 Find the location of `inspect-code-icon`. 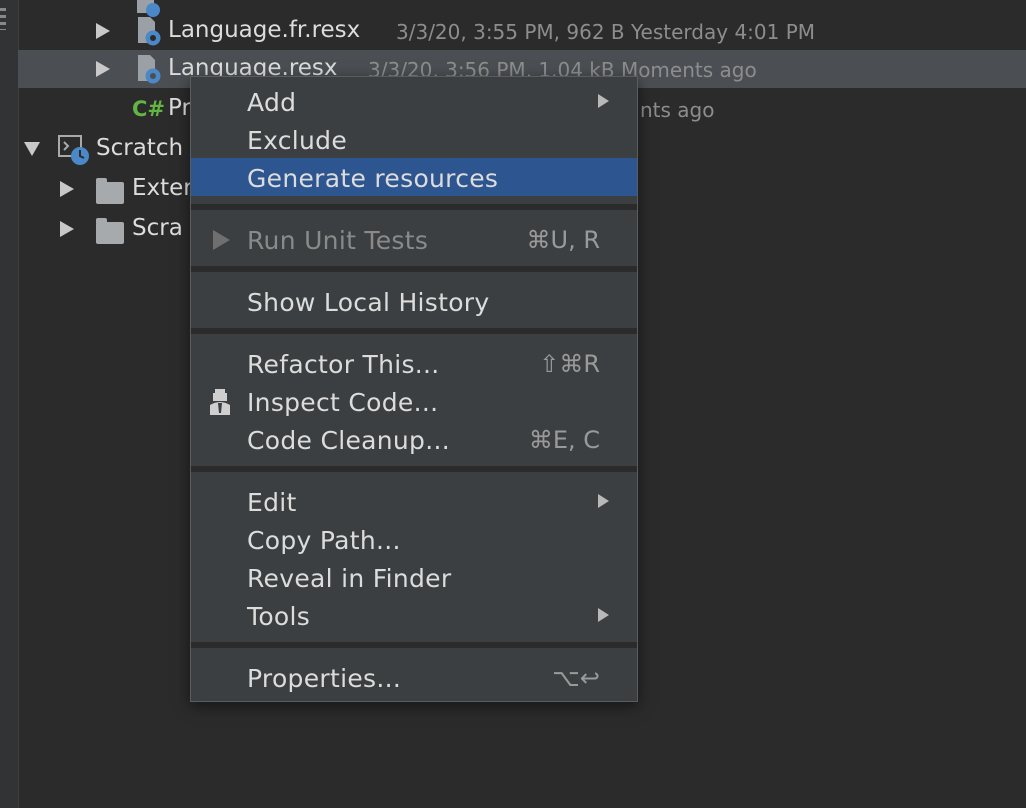

inspect-code-icon is located at coordinates (220, 404).